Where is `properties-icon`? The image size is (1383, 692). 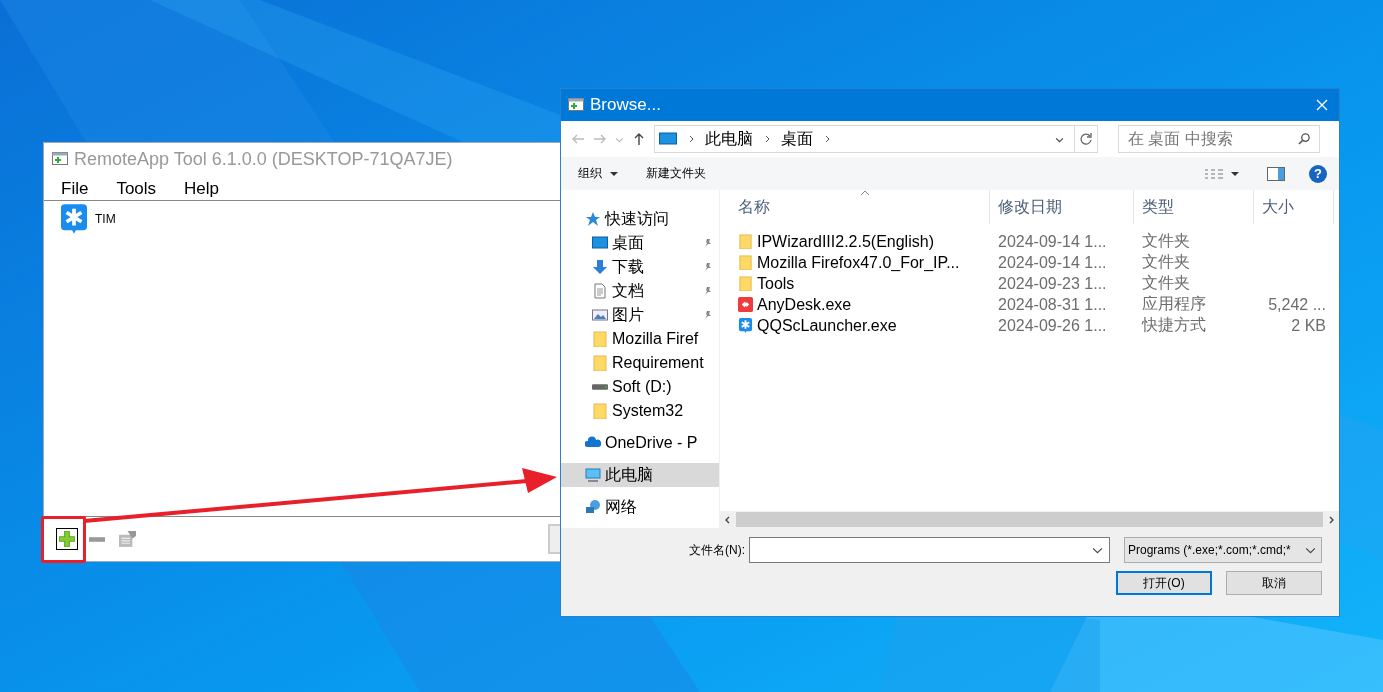
properties-icon is located at coordinates (127, 539).